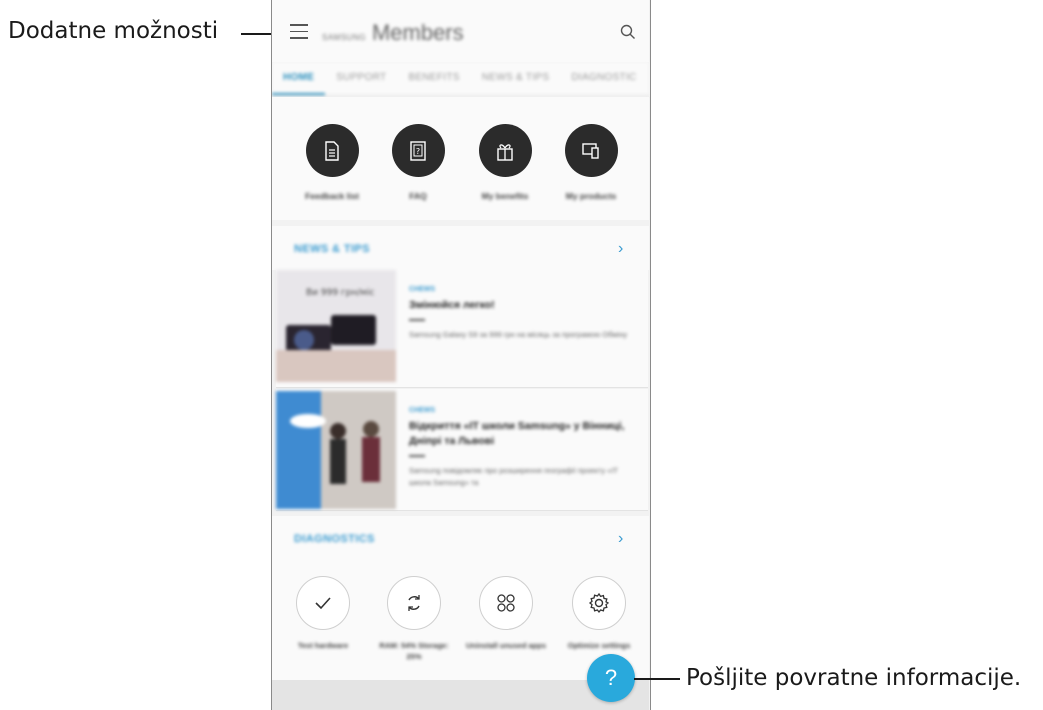  Describe the element at coordinates (628, 32) in the screenshot. I see `search-icon` at that location.